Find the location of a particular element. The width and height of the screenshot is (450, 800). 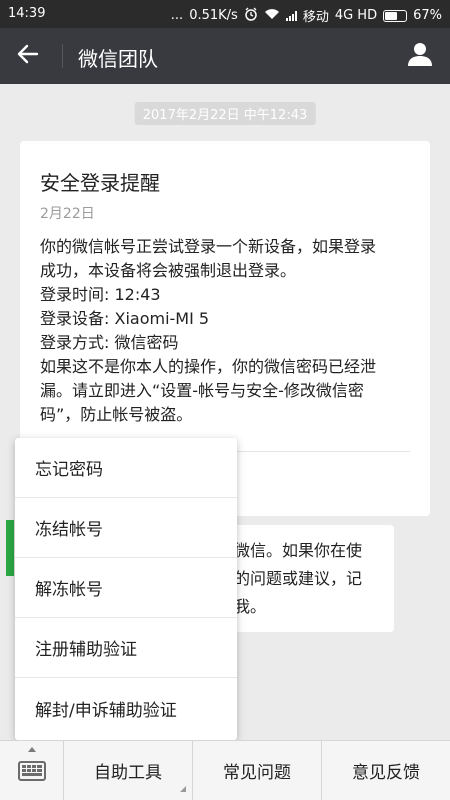

user-profile-button is located at coordinates (420, 56).